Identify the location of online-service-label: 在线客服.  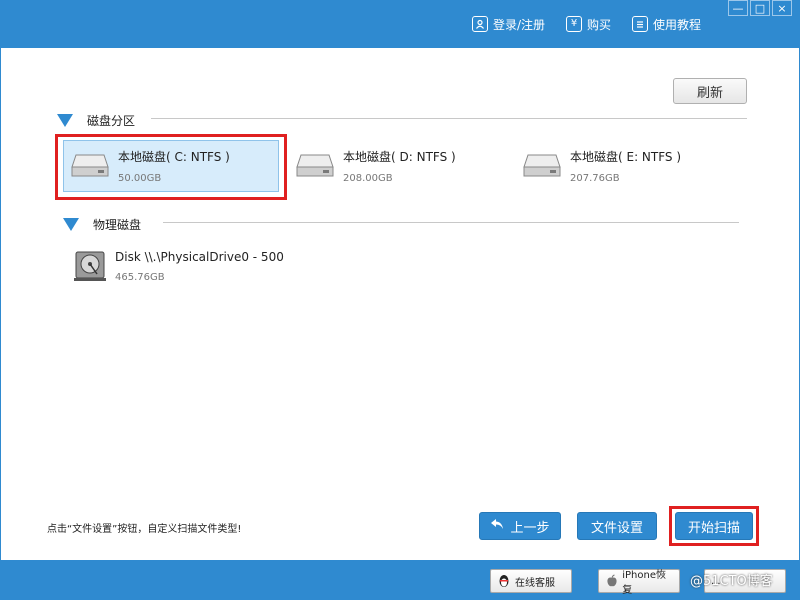
(535, 583).